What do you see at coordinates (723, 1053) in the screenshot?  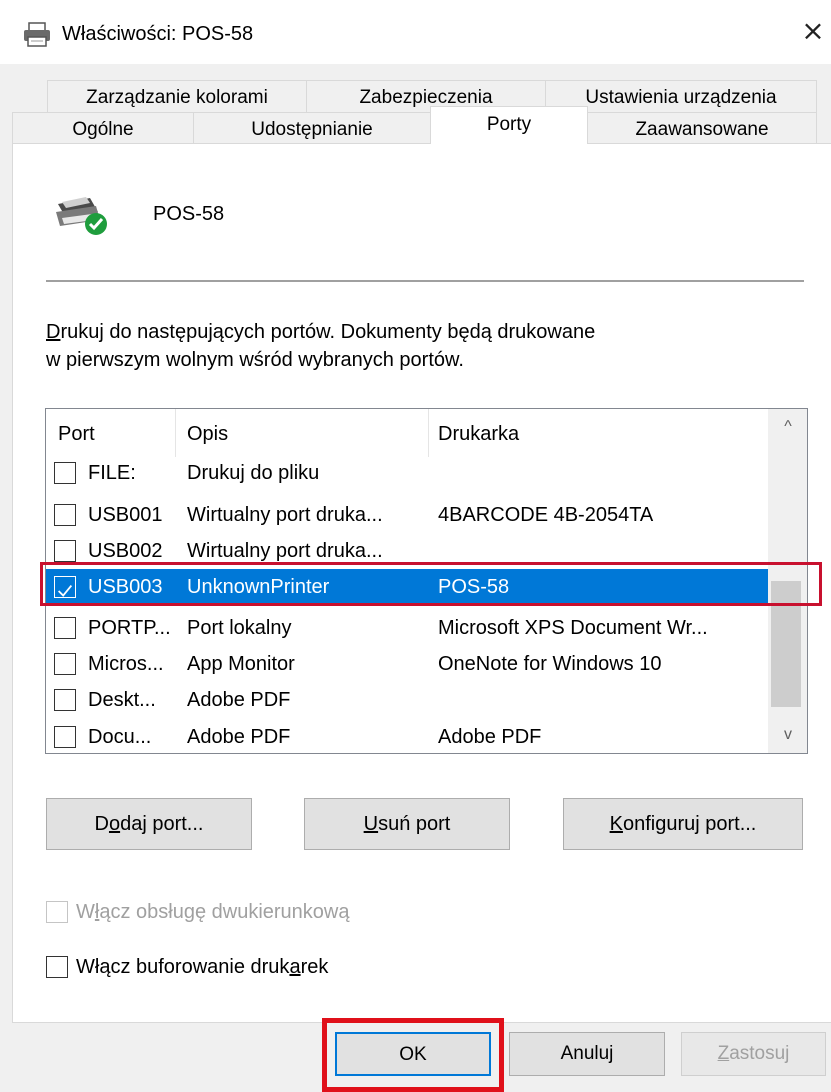 I see `button-accesskey: Z` at bounding box center [723, 1053].